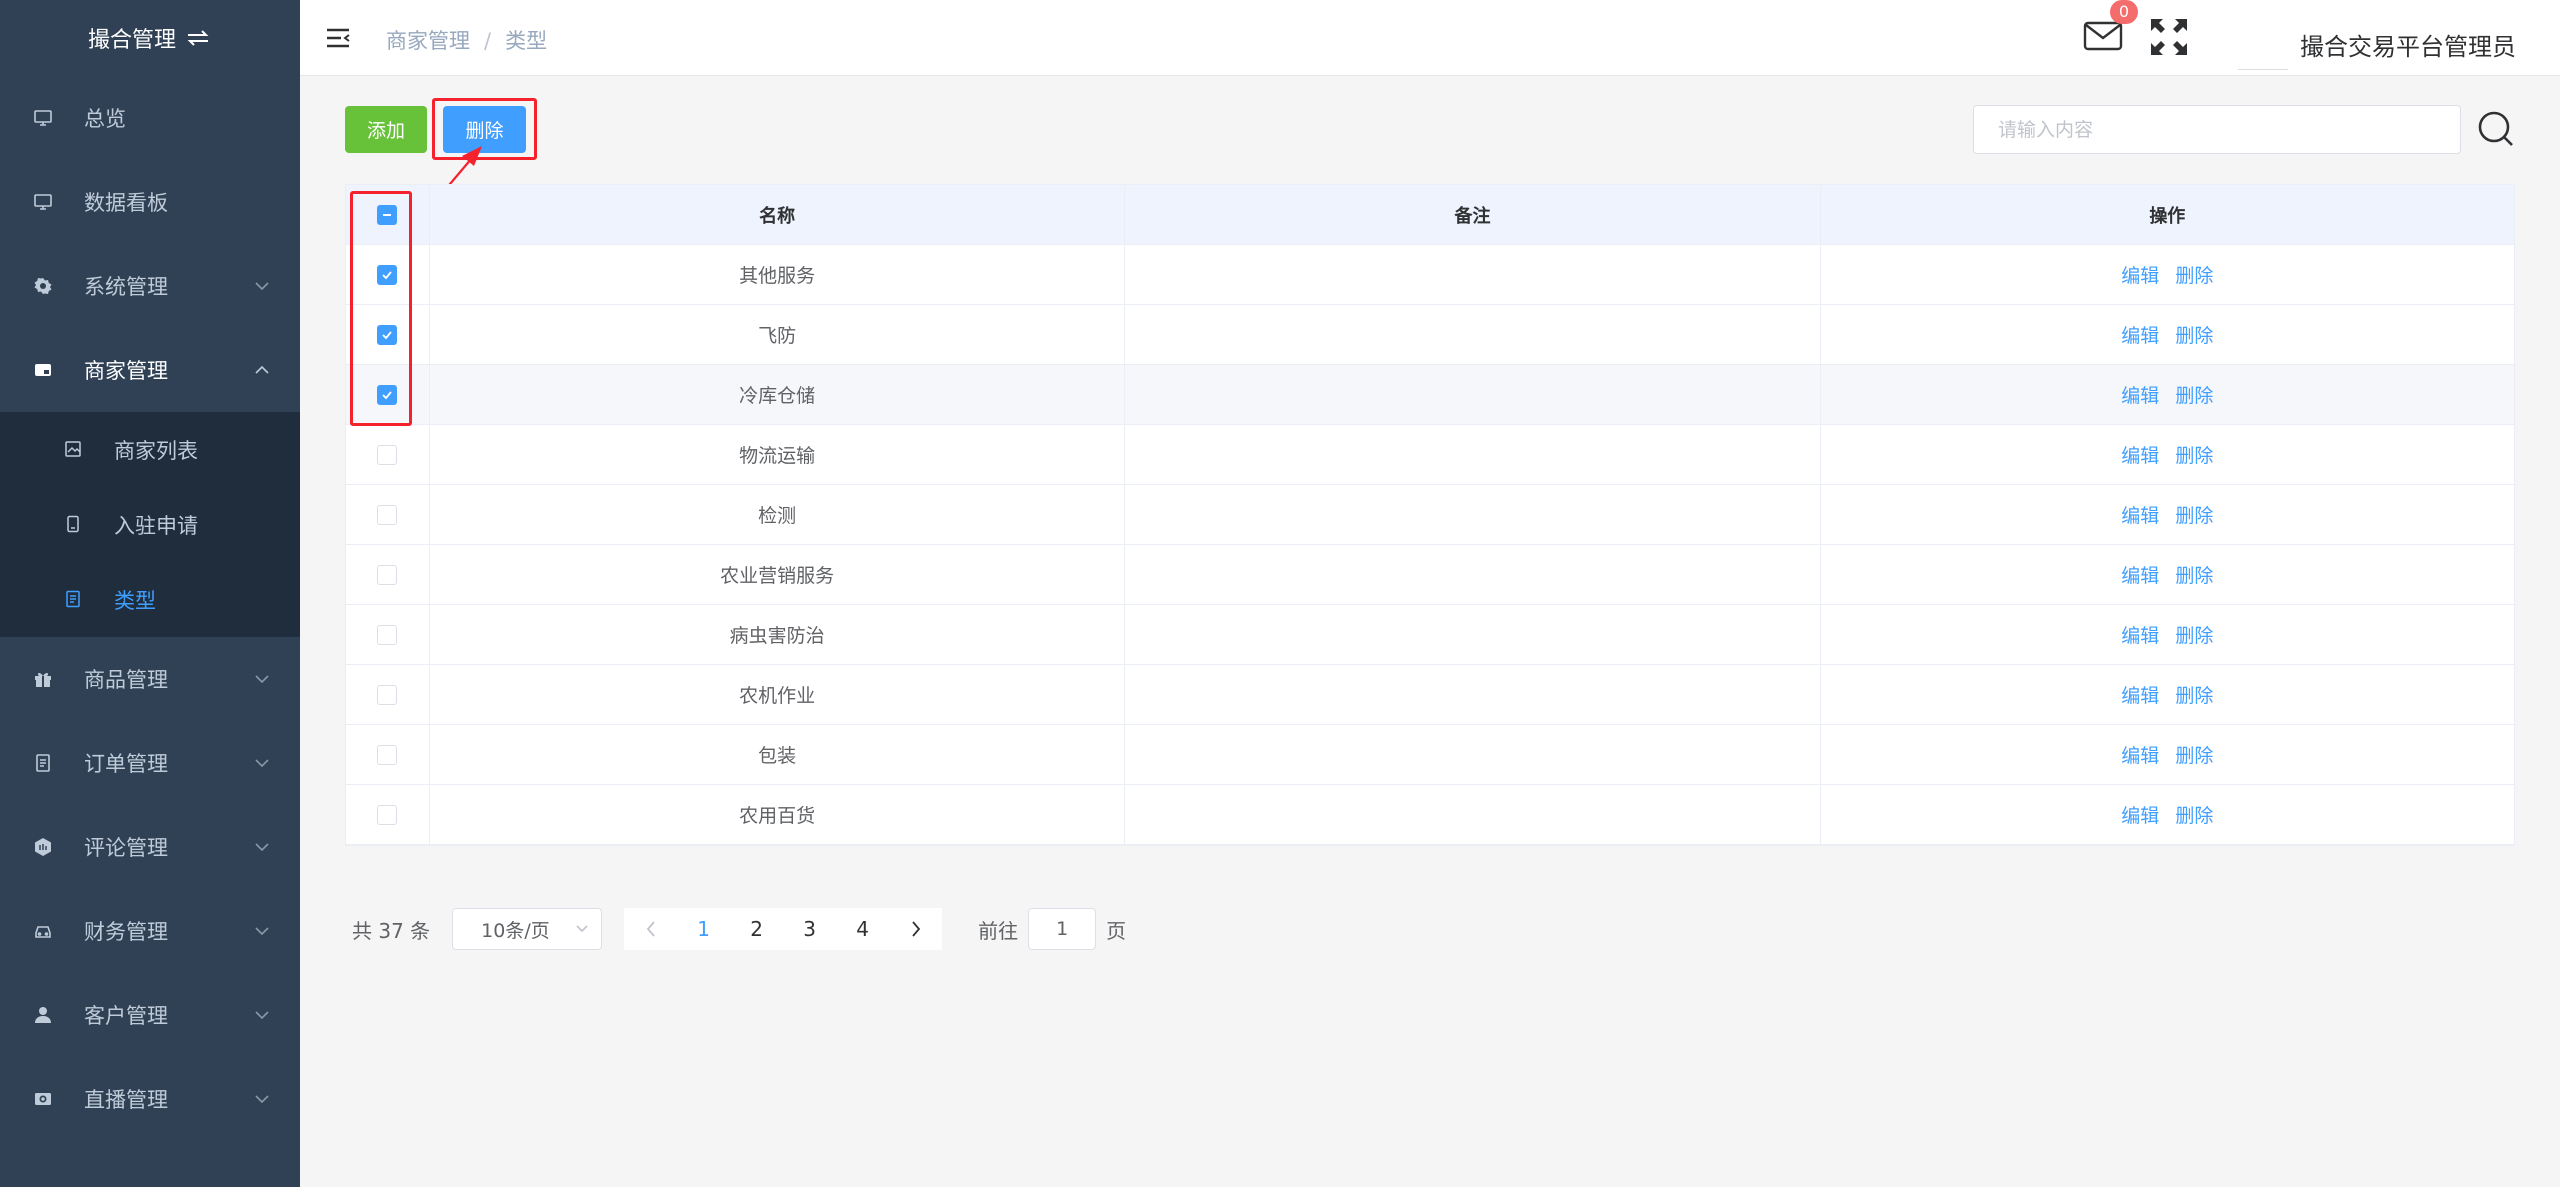 The height and width of the screenshot is (1187, 2560). Describe the element at coordinates (2263, 40) in the screenshot. I see `avatar` at that location.